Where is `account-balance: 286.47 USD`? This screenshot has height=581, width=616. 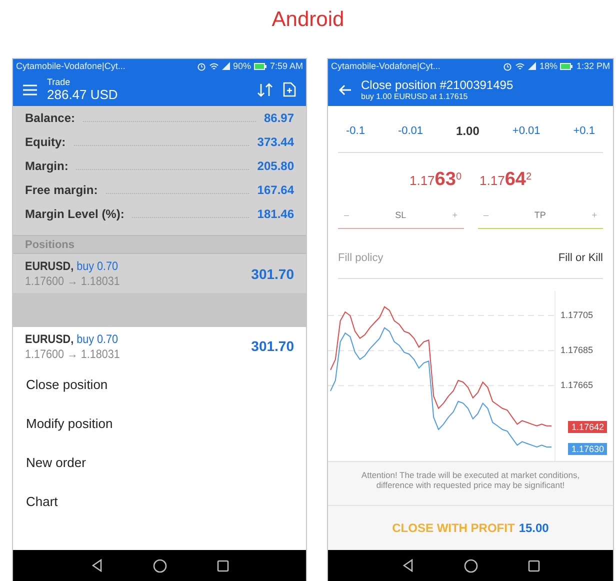
account-balance: 286.47 USD is located at coordinates (83, 94).